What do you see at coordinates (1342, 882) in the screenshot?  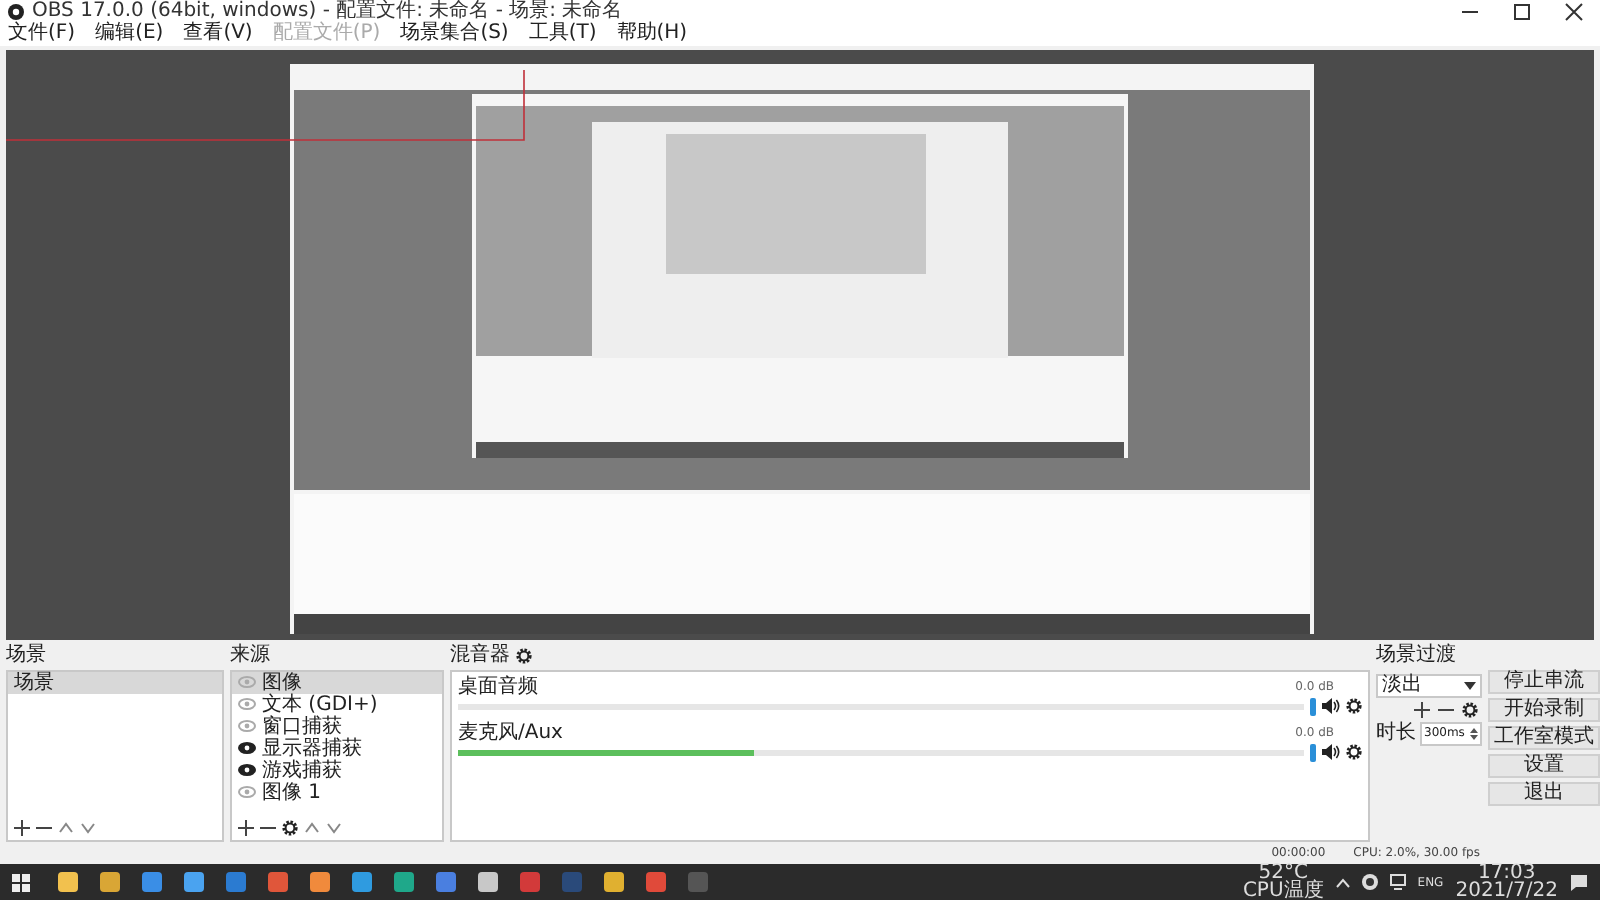 I see `chevron-up-icon` at bounding box center [1342, 882].